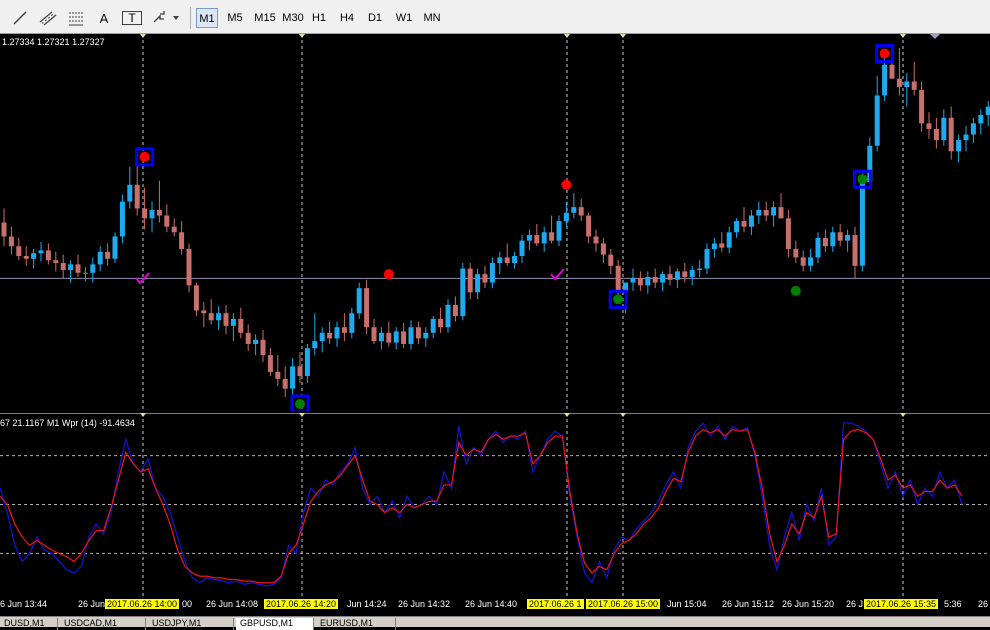  What do you see at coordinates (555, 604) in the screenshot?
I see `time-label-highlighted: 2017.06.26 1` at bounding box center [555, 604].